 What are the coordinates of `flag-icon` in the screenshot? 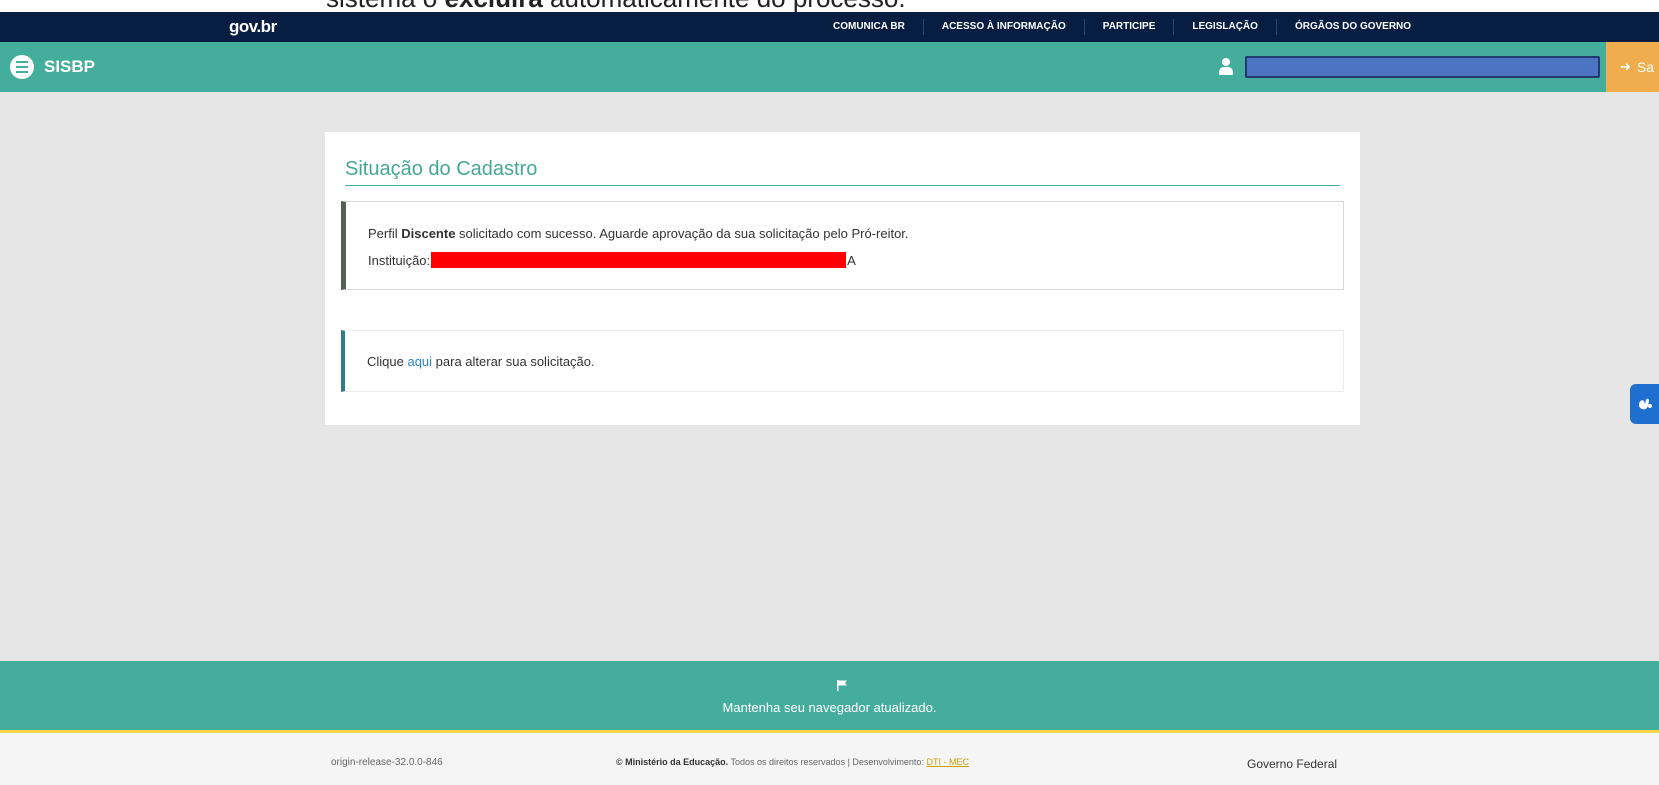 It's located at (842, 685).